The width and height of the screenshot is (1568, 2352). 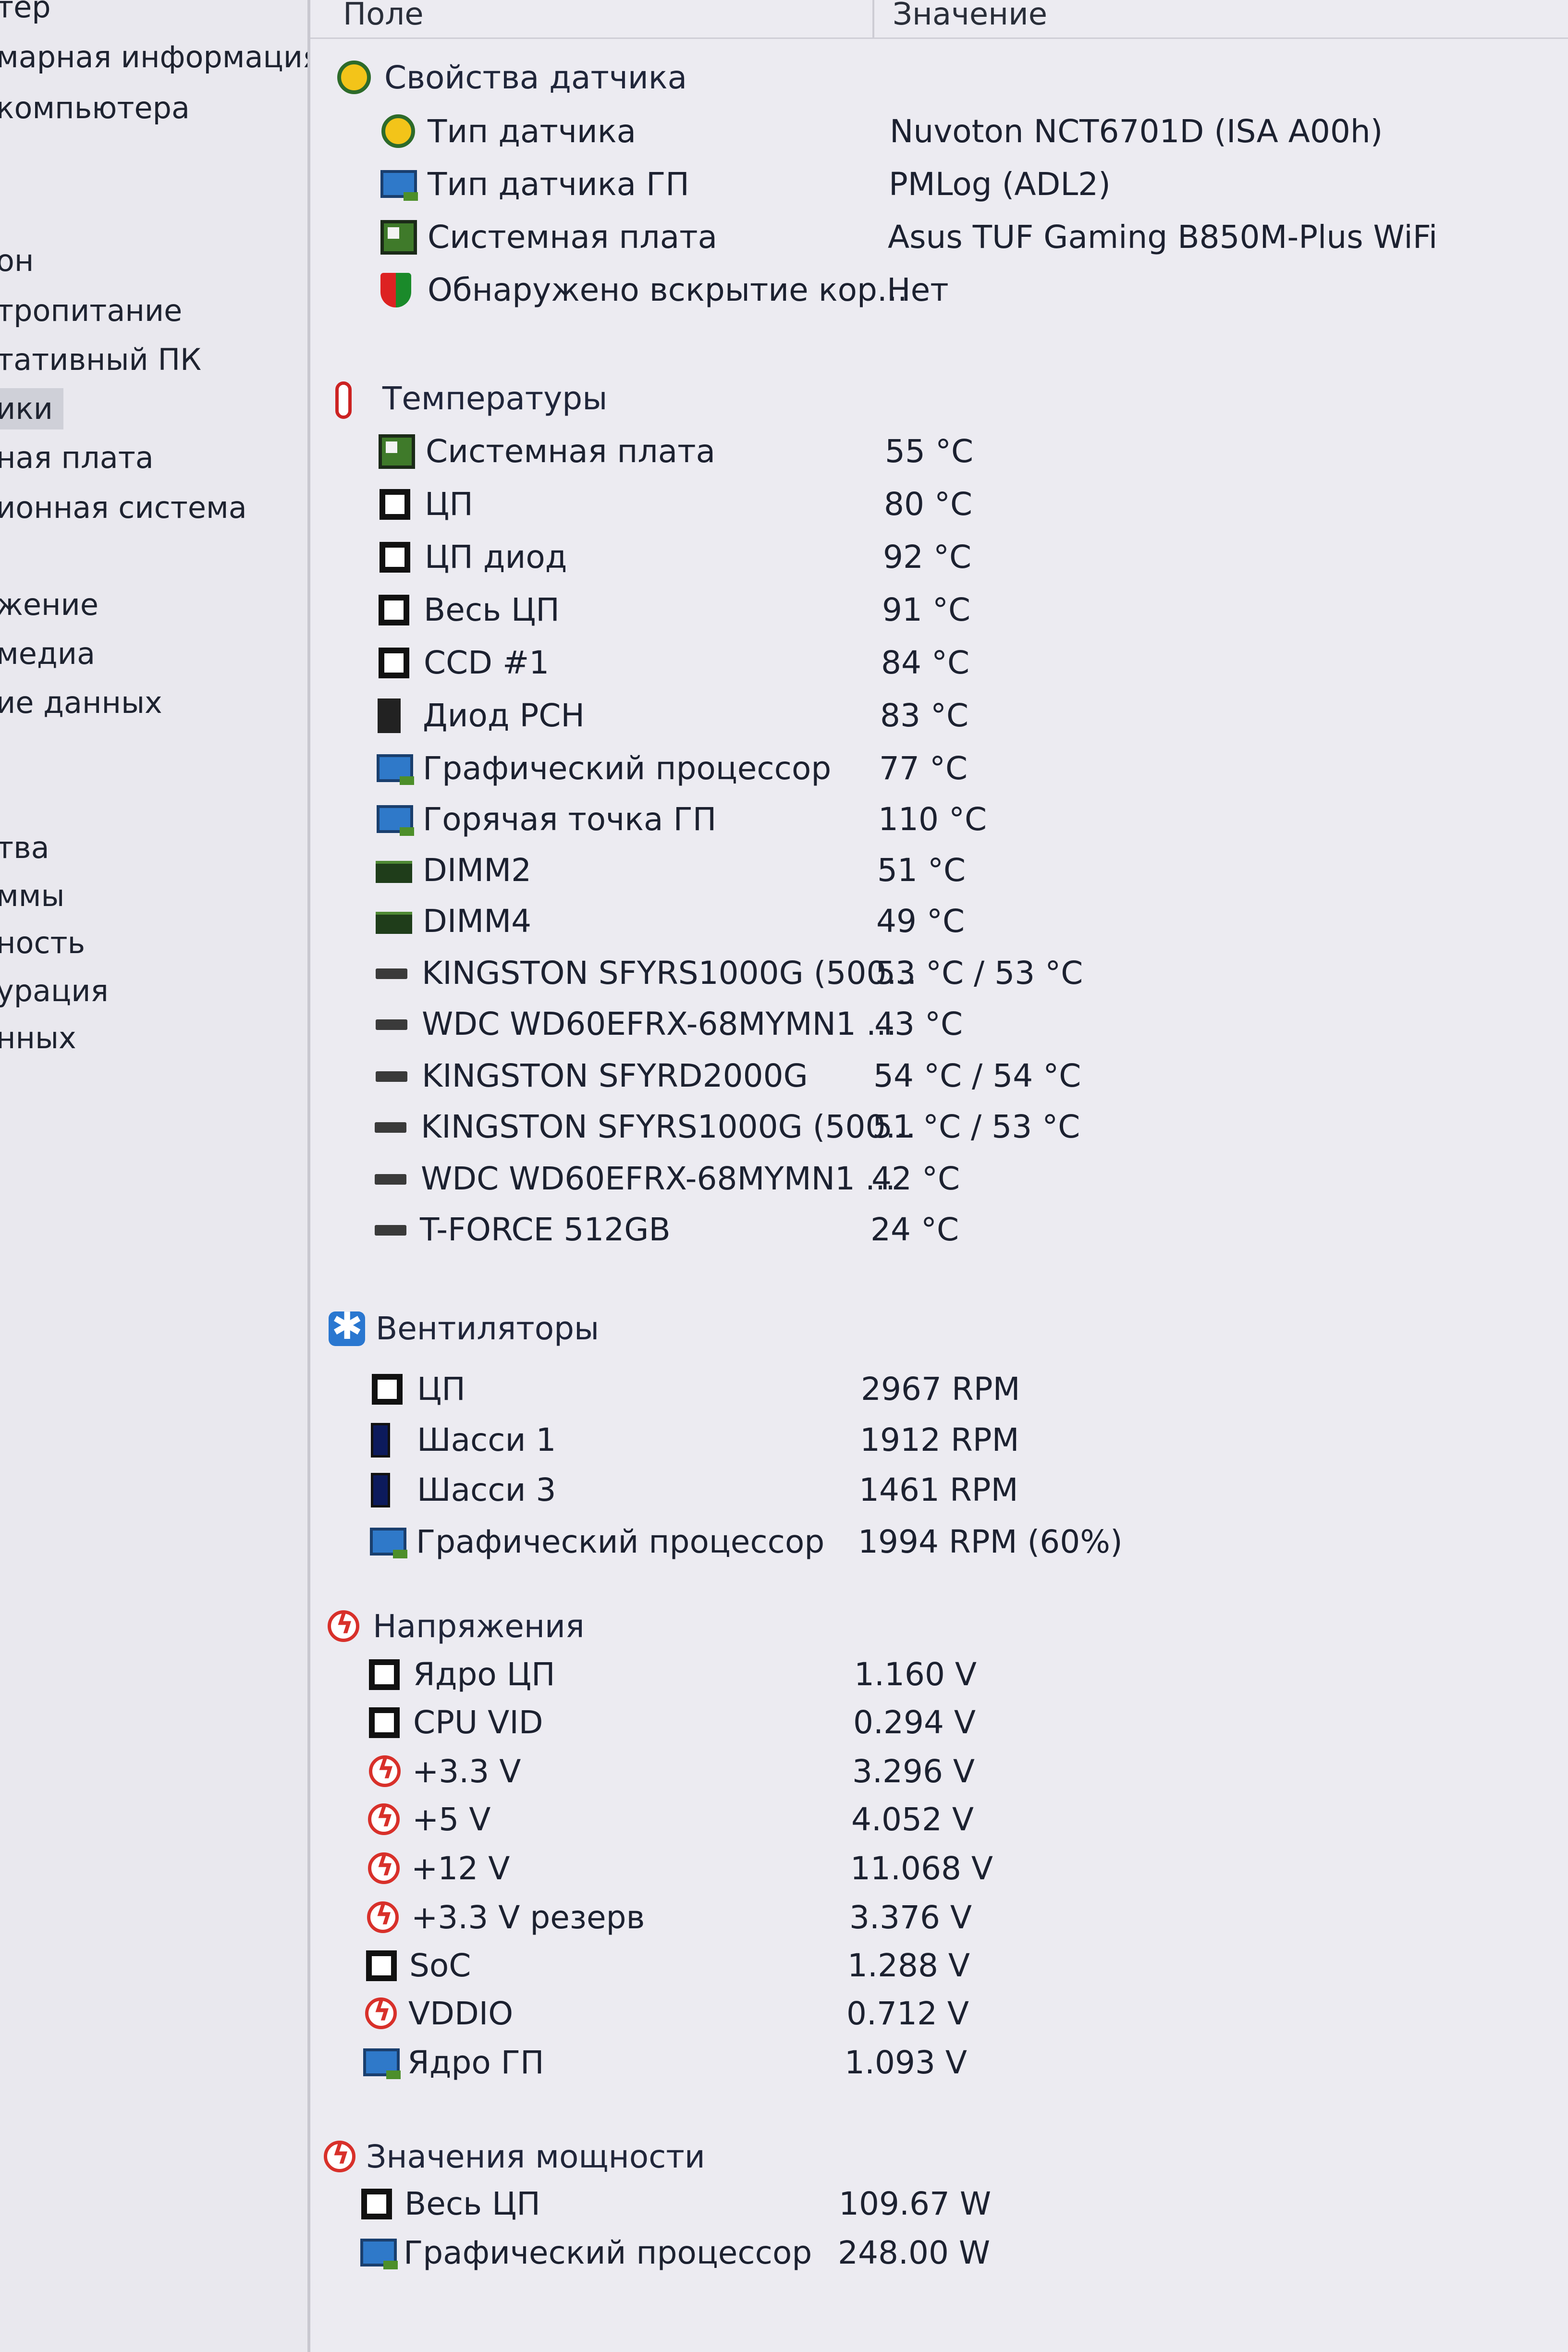 What do you see at coordinates (573, 238) in the screenshot?
I see `row-field: Системная плата` at bounding box center [573, 238].